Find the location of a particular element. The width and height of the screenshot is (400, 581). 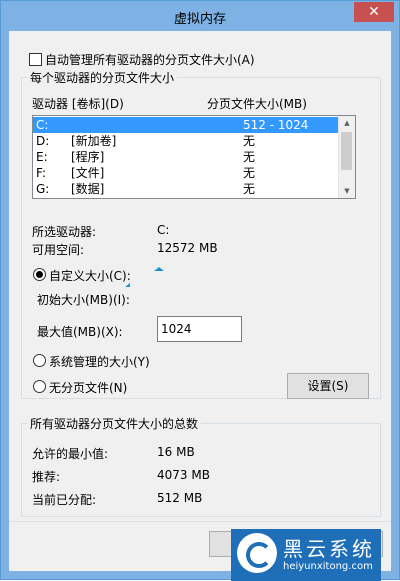

current-allocated-value: 512 MB is located at coordinates (180, 498).